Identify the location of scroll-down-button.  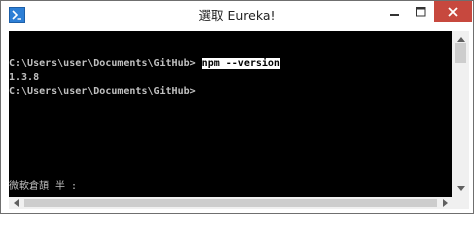
(460, 188).